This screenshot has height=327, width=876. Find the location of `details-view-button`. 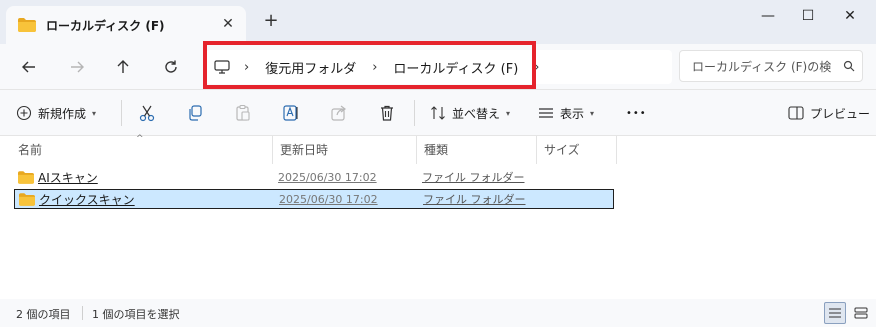

details-view-button is located at coordinates (835, 313).